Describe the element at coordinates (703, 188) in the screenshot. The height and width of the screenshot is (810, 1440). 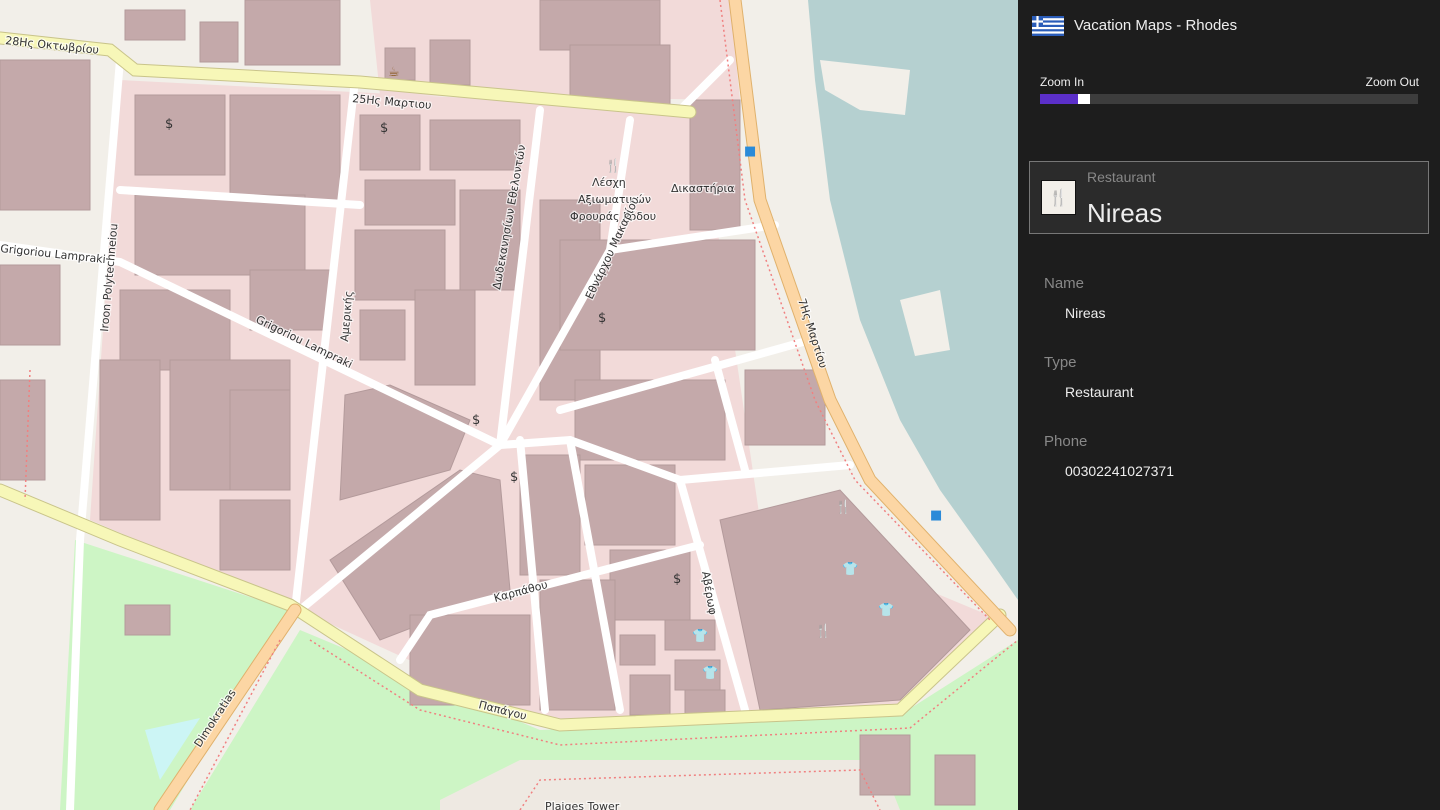
I see `poi-label: Δικαστήρια` at that location.